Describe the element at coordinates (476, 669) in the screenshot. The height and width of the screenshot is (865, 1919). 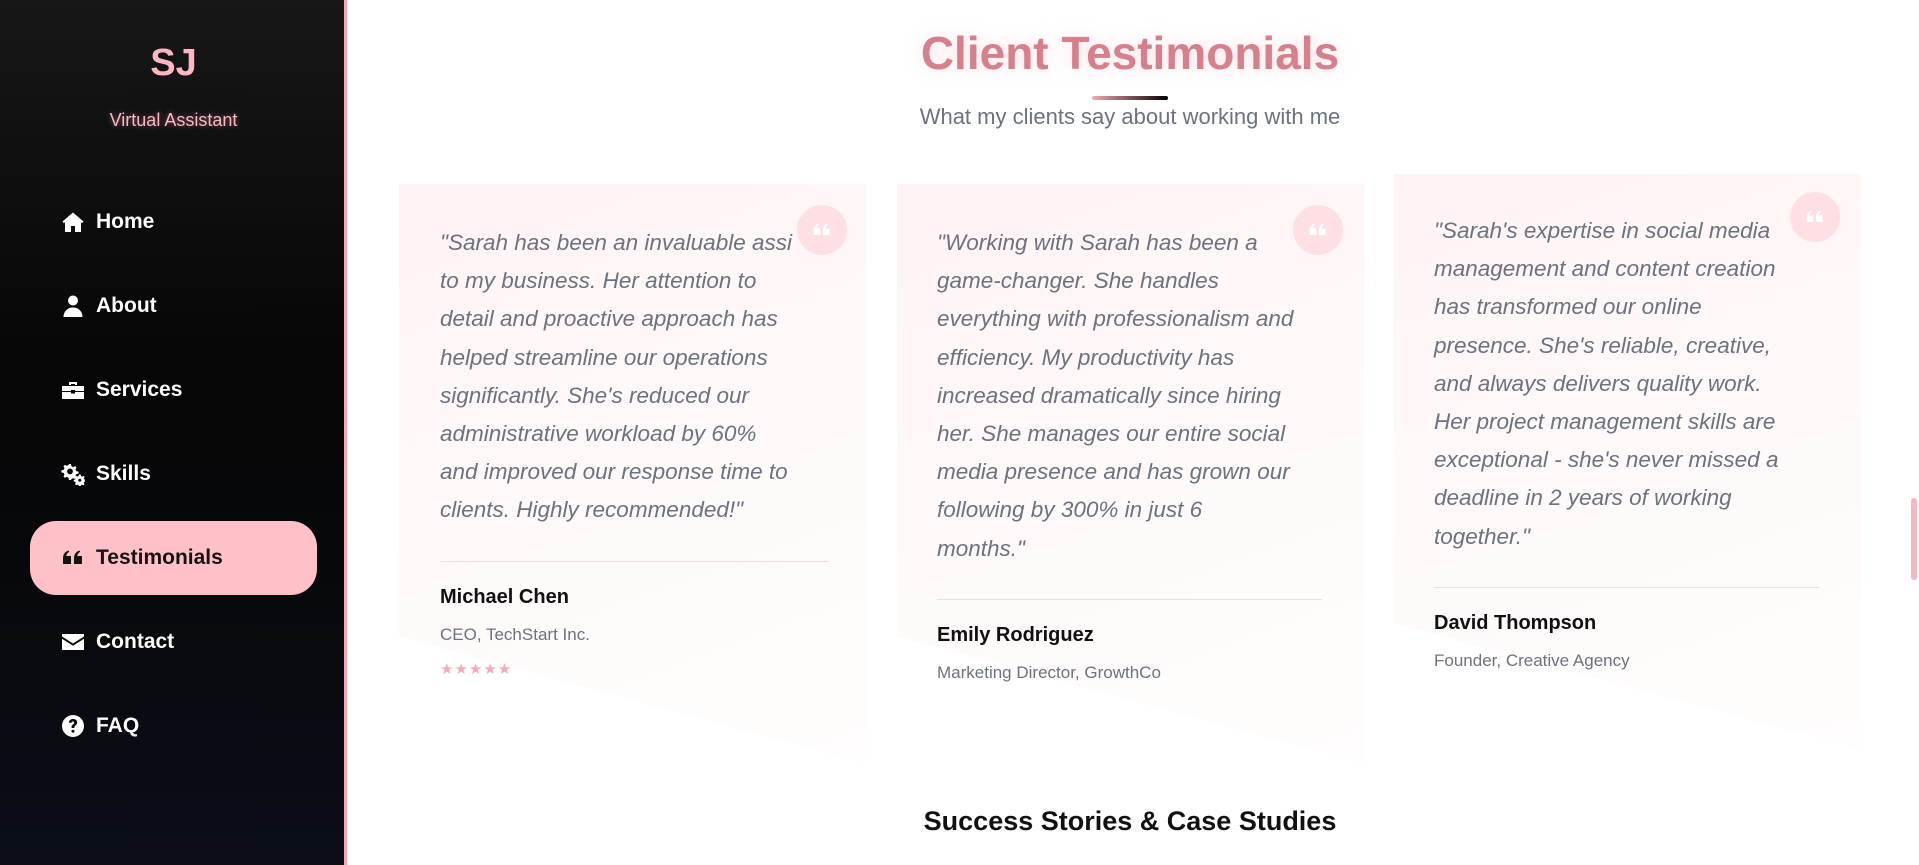
I see `star-rating: ★★★★★` at that location.